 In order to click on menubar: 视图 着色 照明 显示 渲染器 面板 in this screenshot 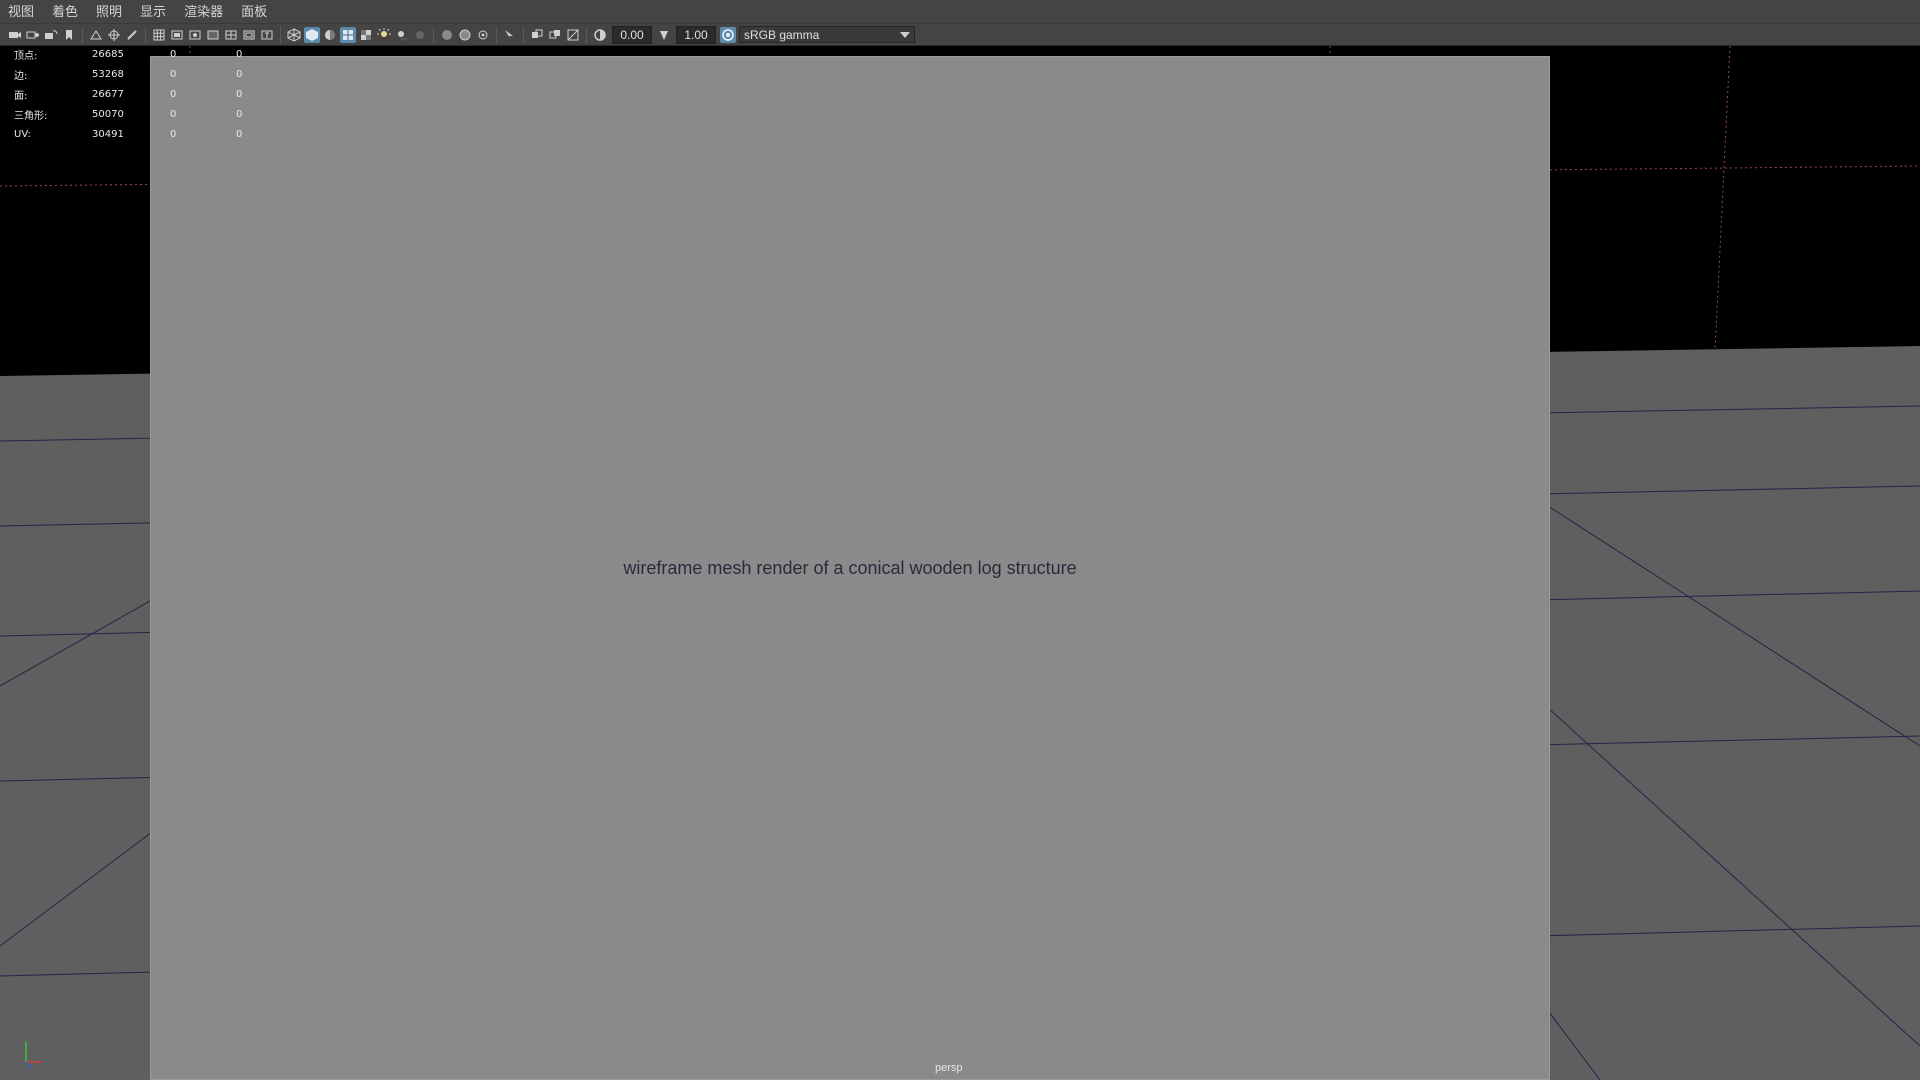, I will do `click(960, 12)`.